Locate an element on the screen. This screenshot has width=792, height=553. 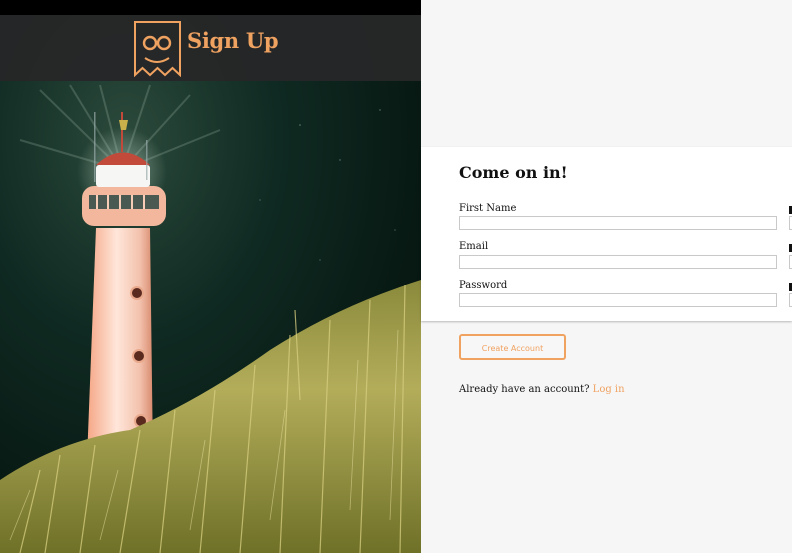
top-strip is located at coordinates (210, 7).